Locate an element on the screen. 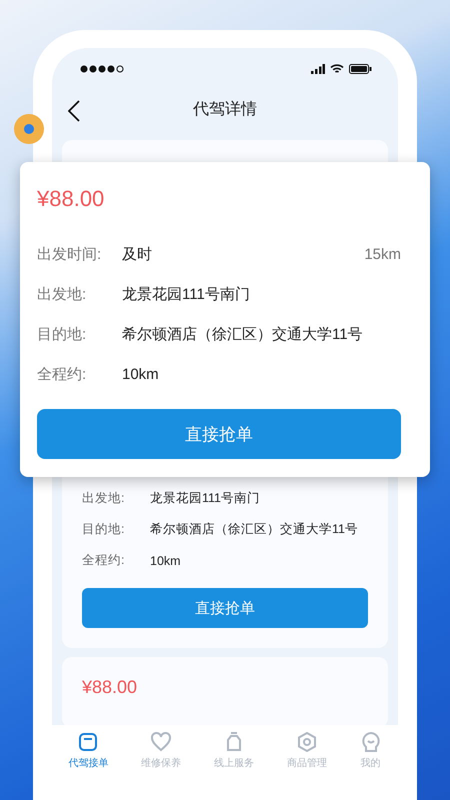 The height and width of the screenshot is (800, 450). circle-decoration is located at coordinates (29, 129).